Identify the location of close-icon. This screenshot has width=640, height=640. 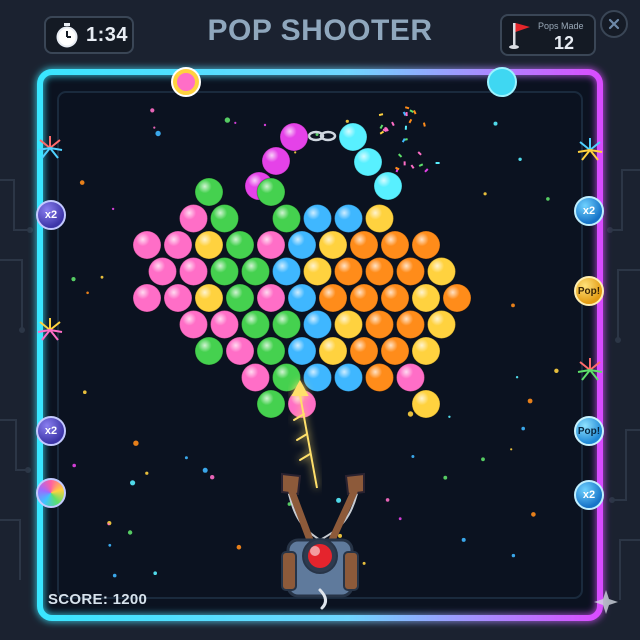
(614, 24).